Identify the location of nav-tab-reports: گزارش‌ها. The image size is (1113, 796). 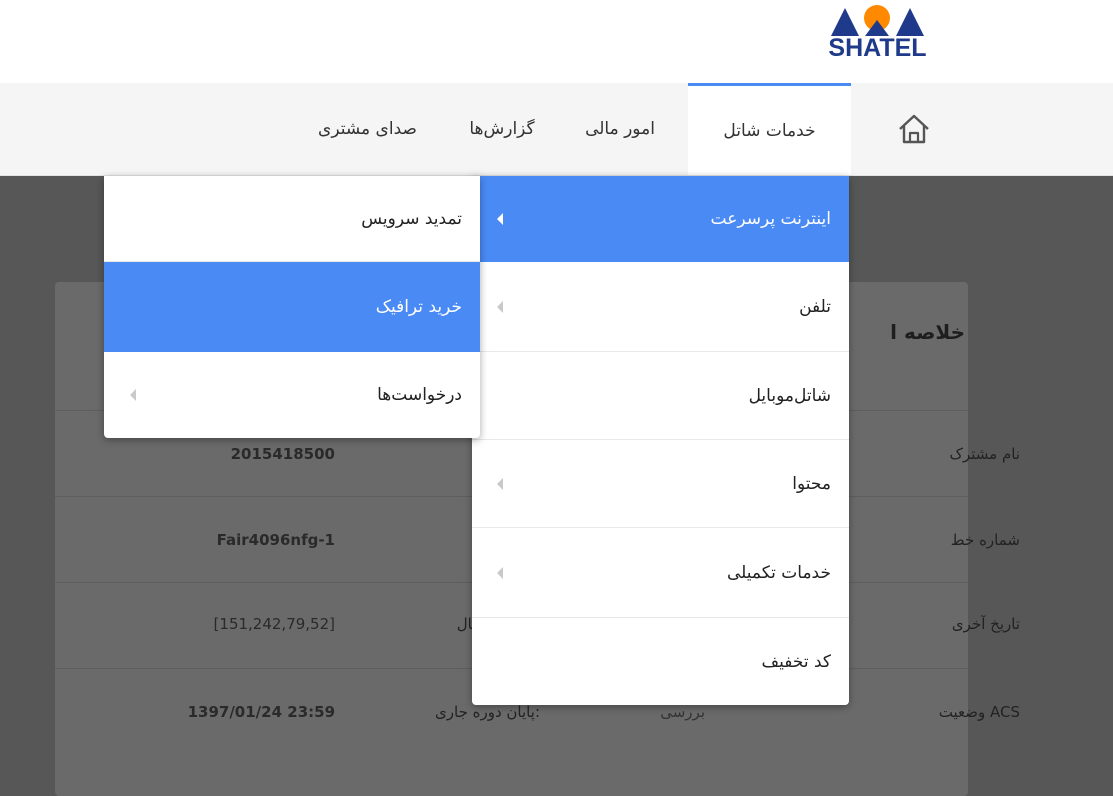
(502, 129).